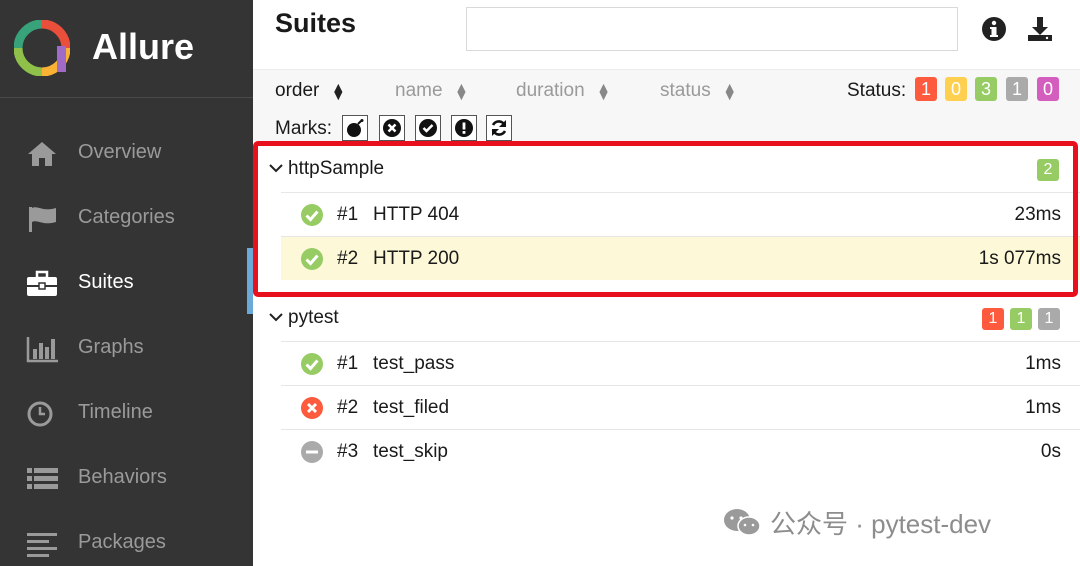 The width and height of the screenshot is (1080, 566). Describe the element at coordinates (40, 414) in the screenshot. I see `clock-icon` at that location.